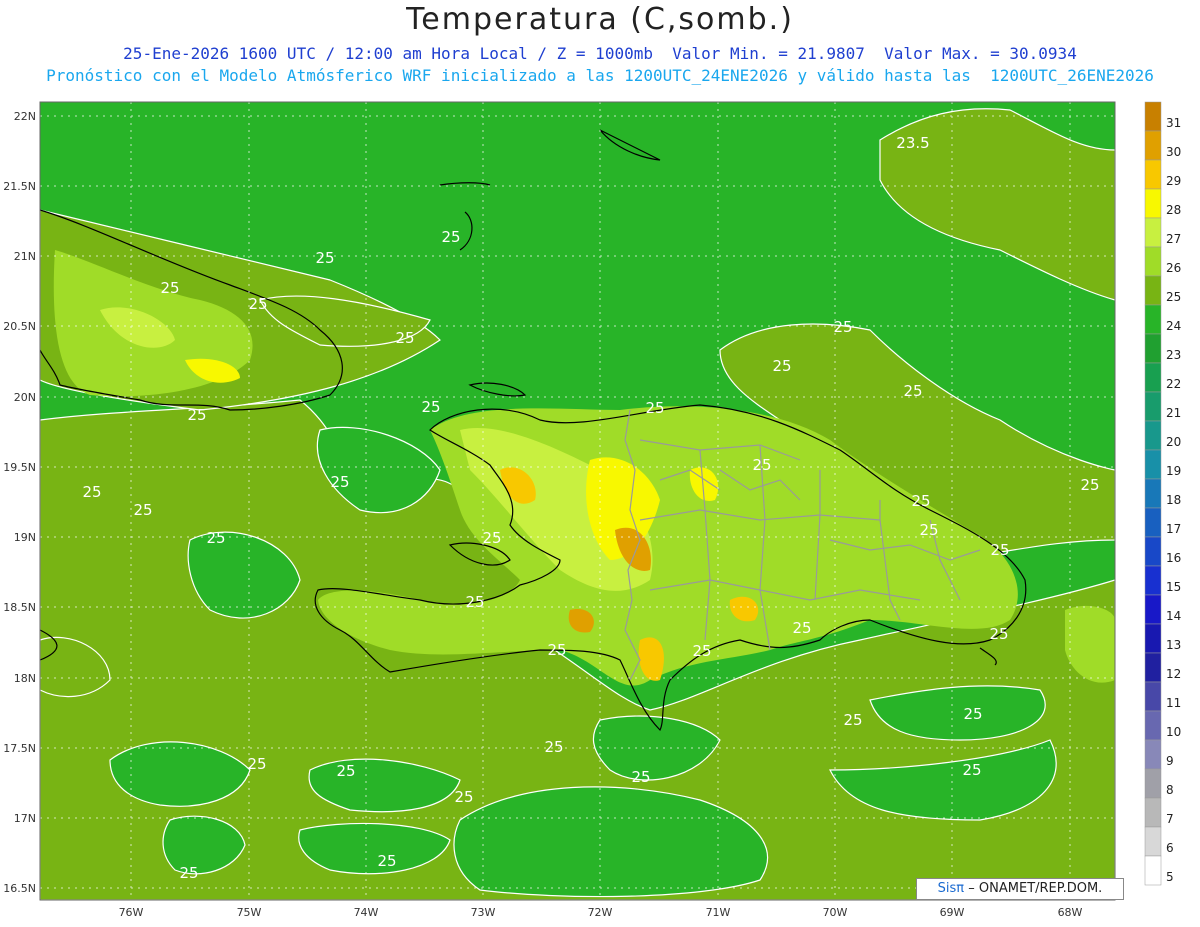 Image resolution: width=1200 pixels, height=927 pixels. Describe the element at coordinates (25, 678) in the screenshot. I see `lat-label: 18N` at that location.